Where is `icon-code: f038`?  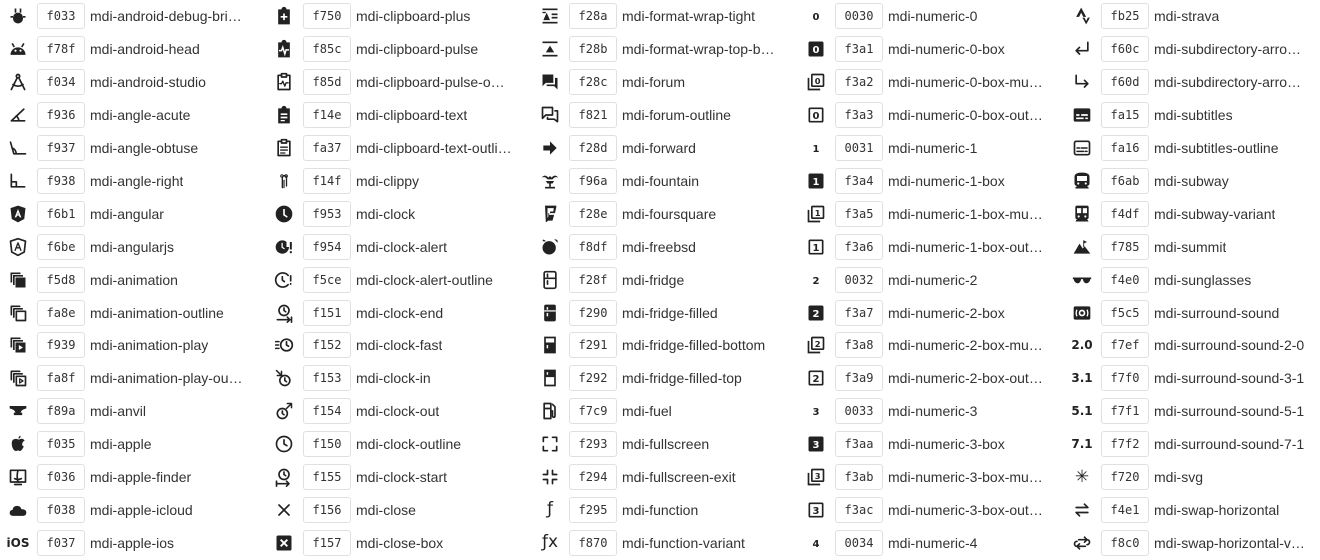 icon-code: f038 is located at coordinates (61, 509).